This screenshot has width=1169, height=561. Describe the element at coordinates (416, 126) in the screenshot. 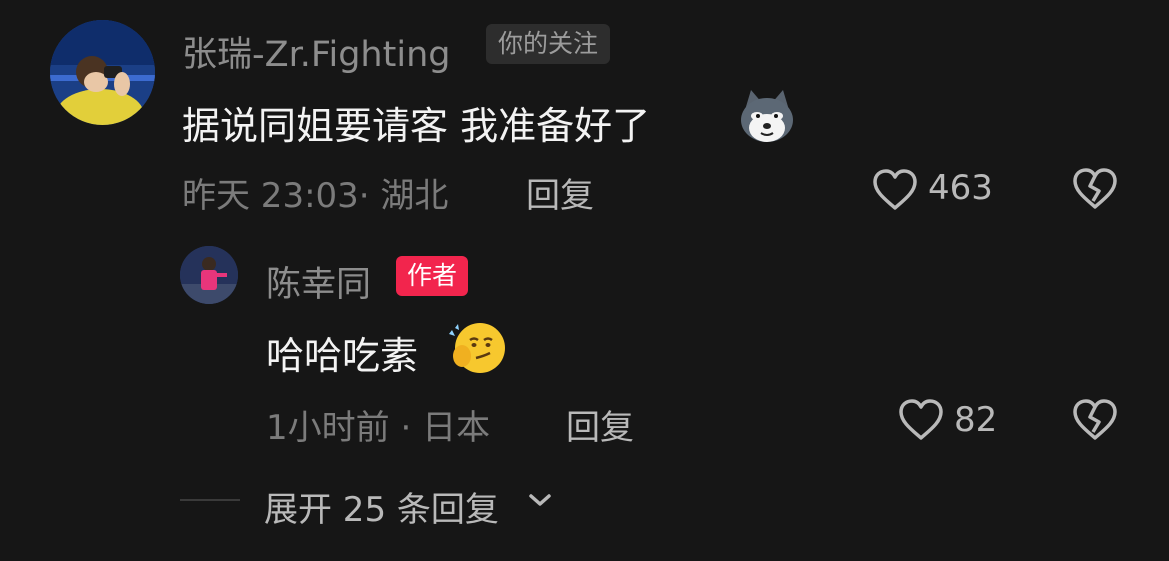

I see `comment-text: 据说同姐要请客 我准备好了` at that location.